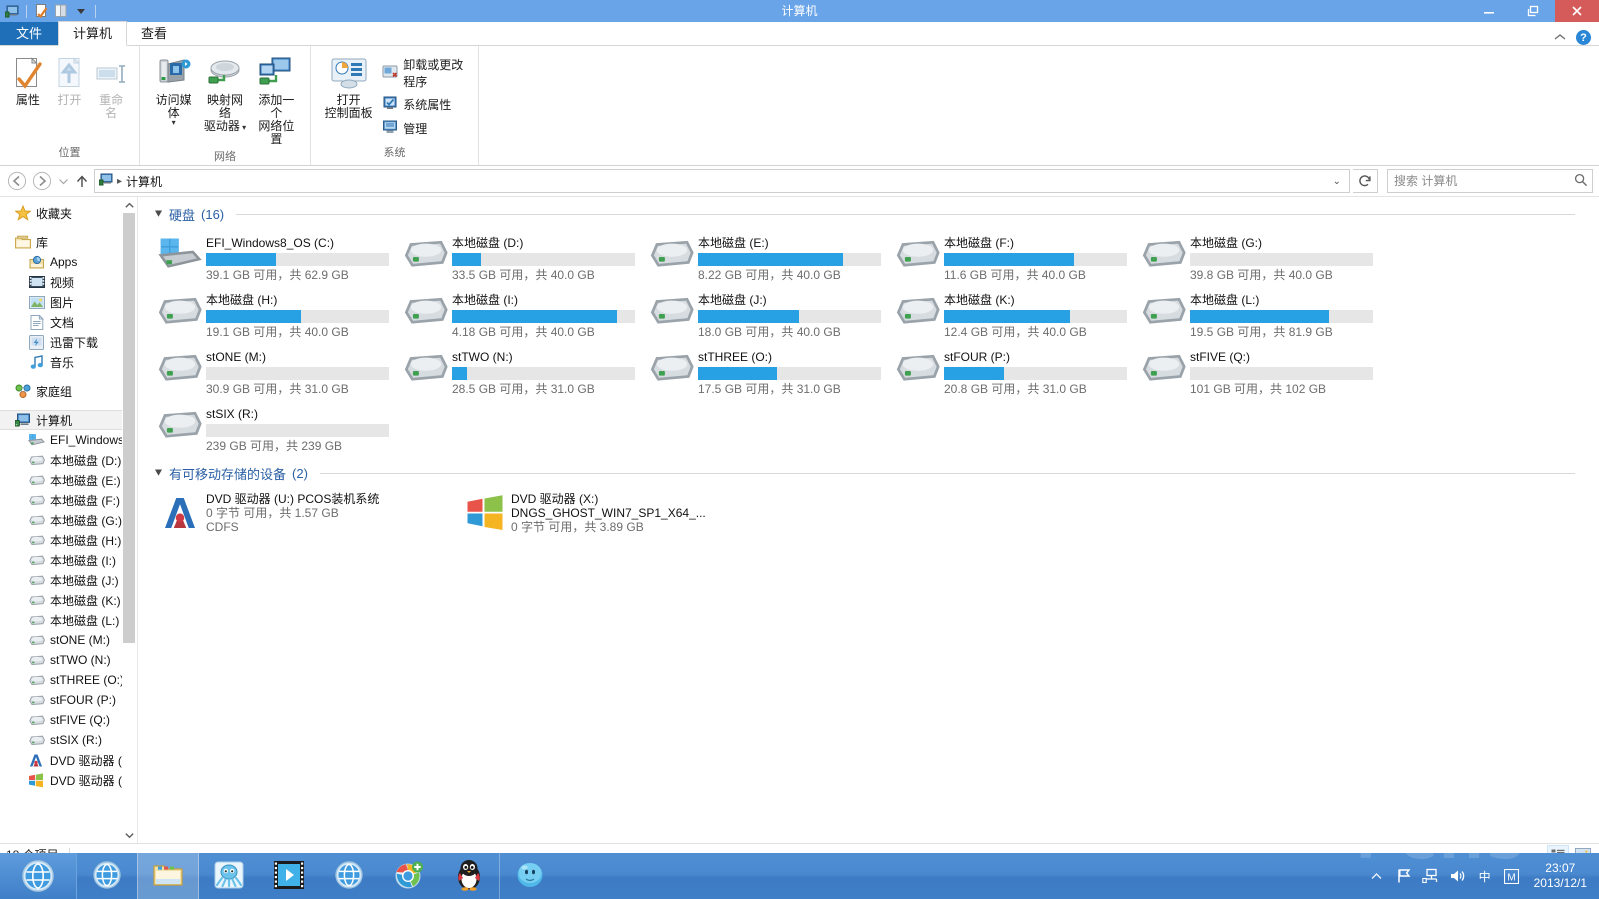 The image size is (1599, 899). Describe the element at coordinates (129, 835) in the screenshot. I see `scroll-down-arrow` at that location.